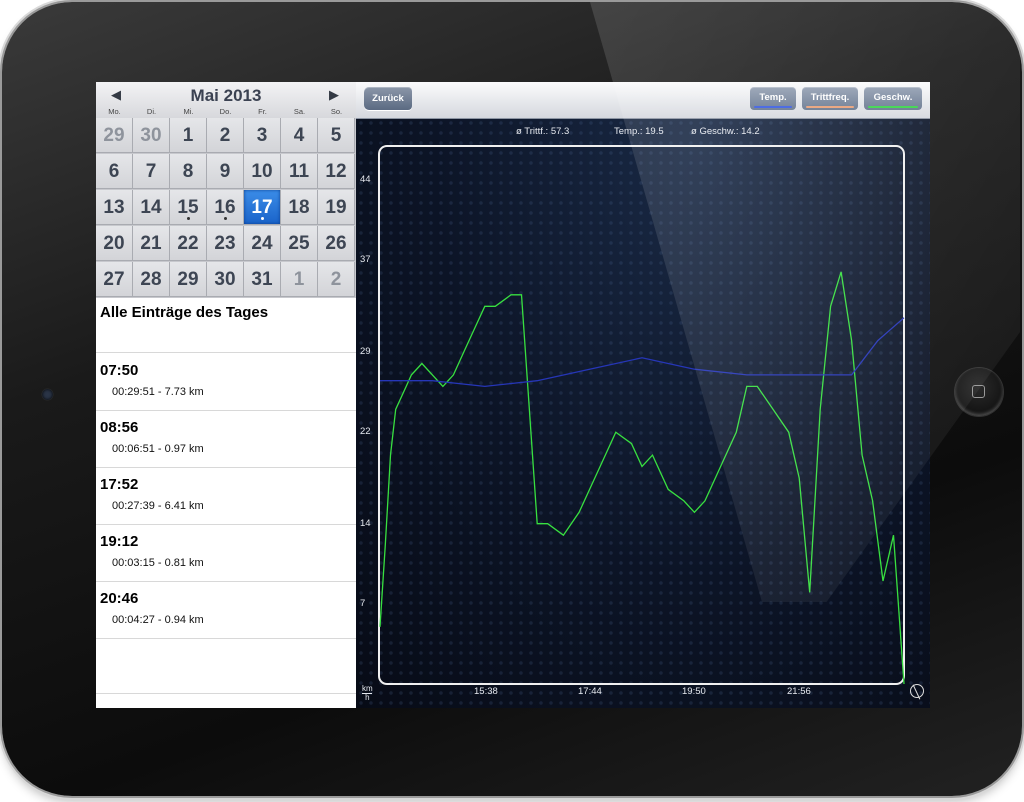 This screenshot has width=1024, height=802. I want to click on day-number: 22, so click(188, 243).